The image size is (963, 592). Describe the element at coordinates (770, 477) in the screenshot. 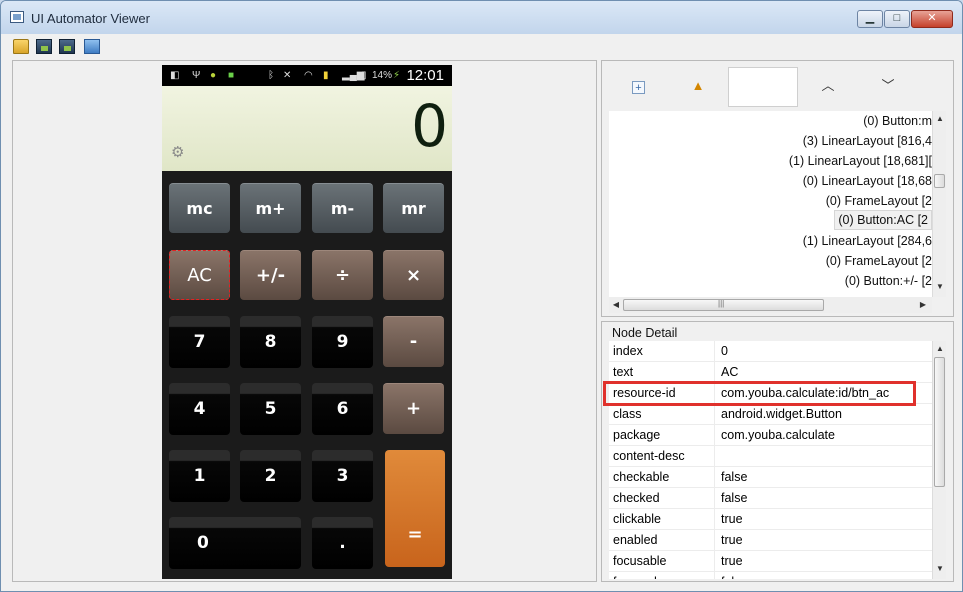

I see `detail-row-checkable: checkable false` at that location.